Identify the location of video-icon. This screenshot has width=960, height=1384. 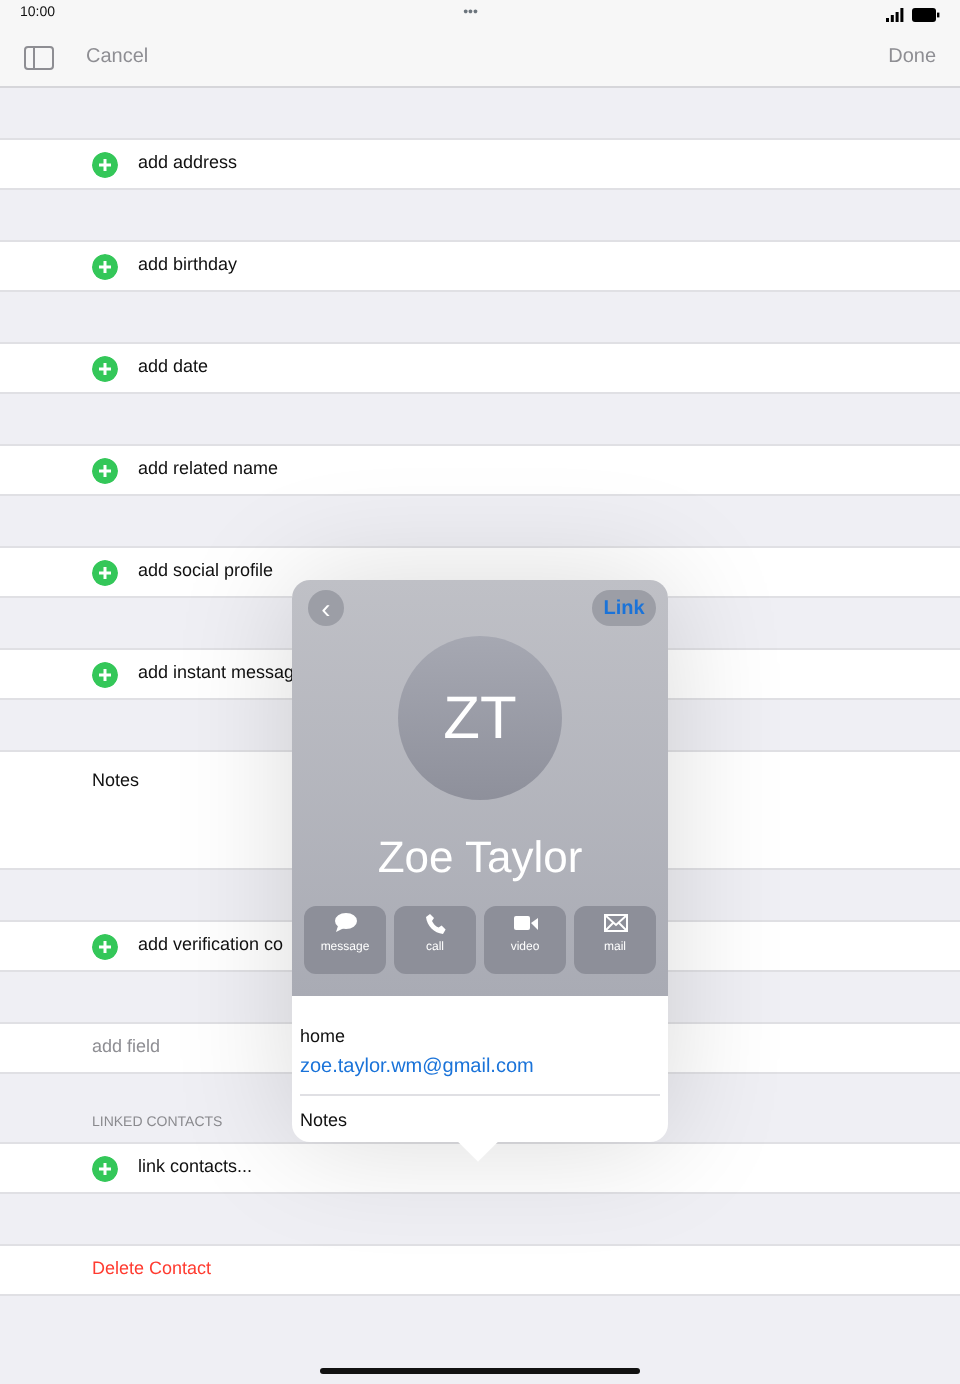
(525, 923).